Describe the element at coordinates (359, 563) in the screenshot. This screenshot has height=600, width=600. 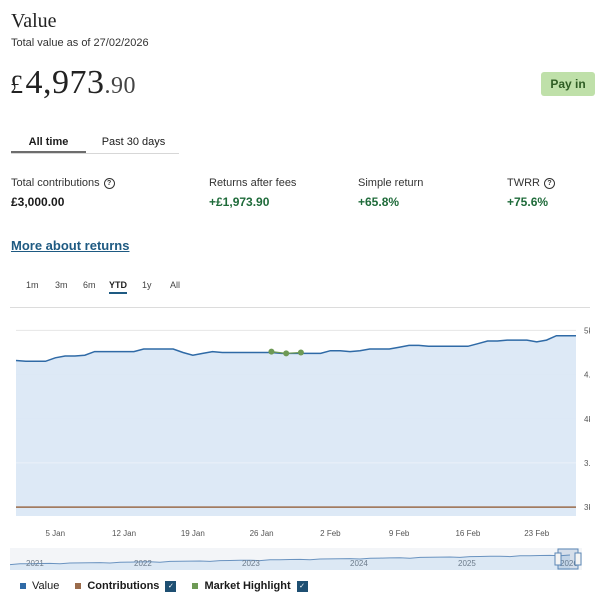
I see `navigator-year-label: 2024` at that location.